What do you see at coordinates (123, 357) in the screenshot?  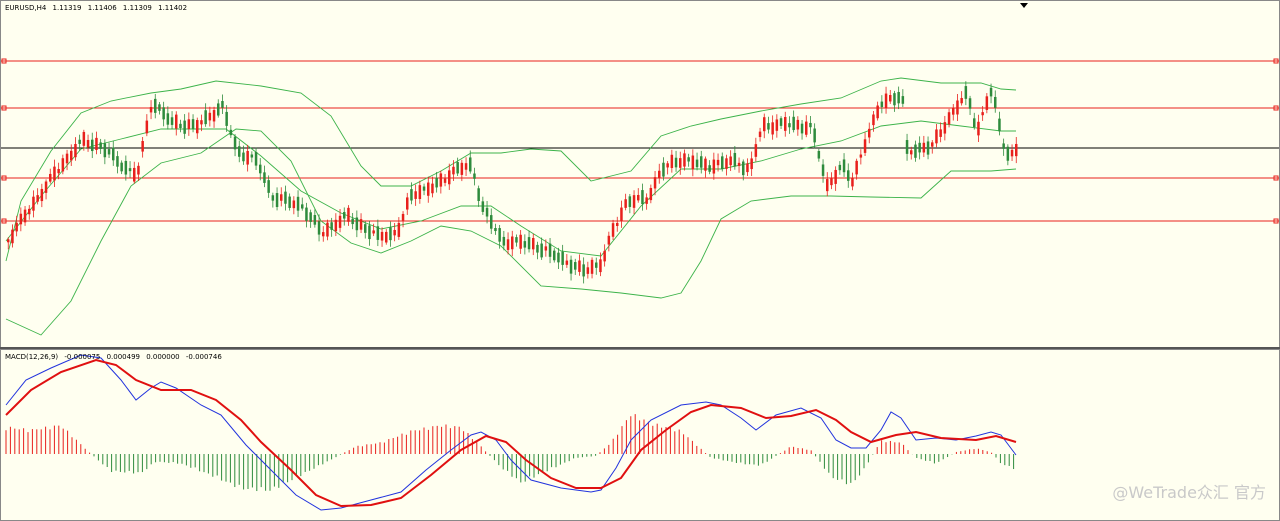 I see `macd-value-2: 0.000499` at bounding box center [123, 357].